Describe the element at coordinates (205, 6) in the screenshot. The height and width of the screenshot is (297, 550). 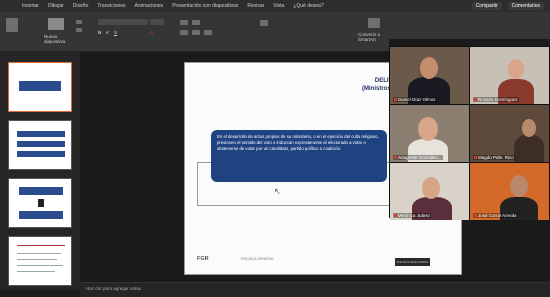
I see `tab-presentacion: Presentación con diapositivas` at that location.